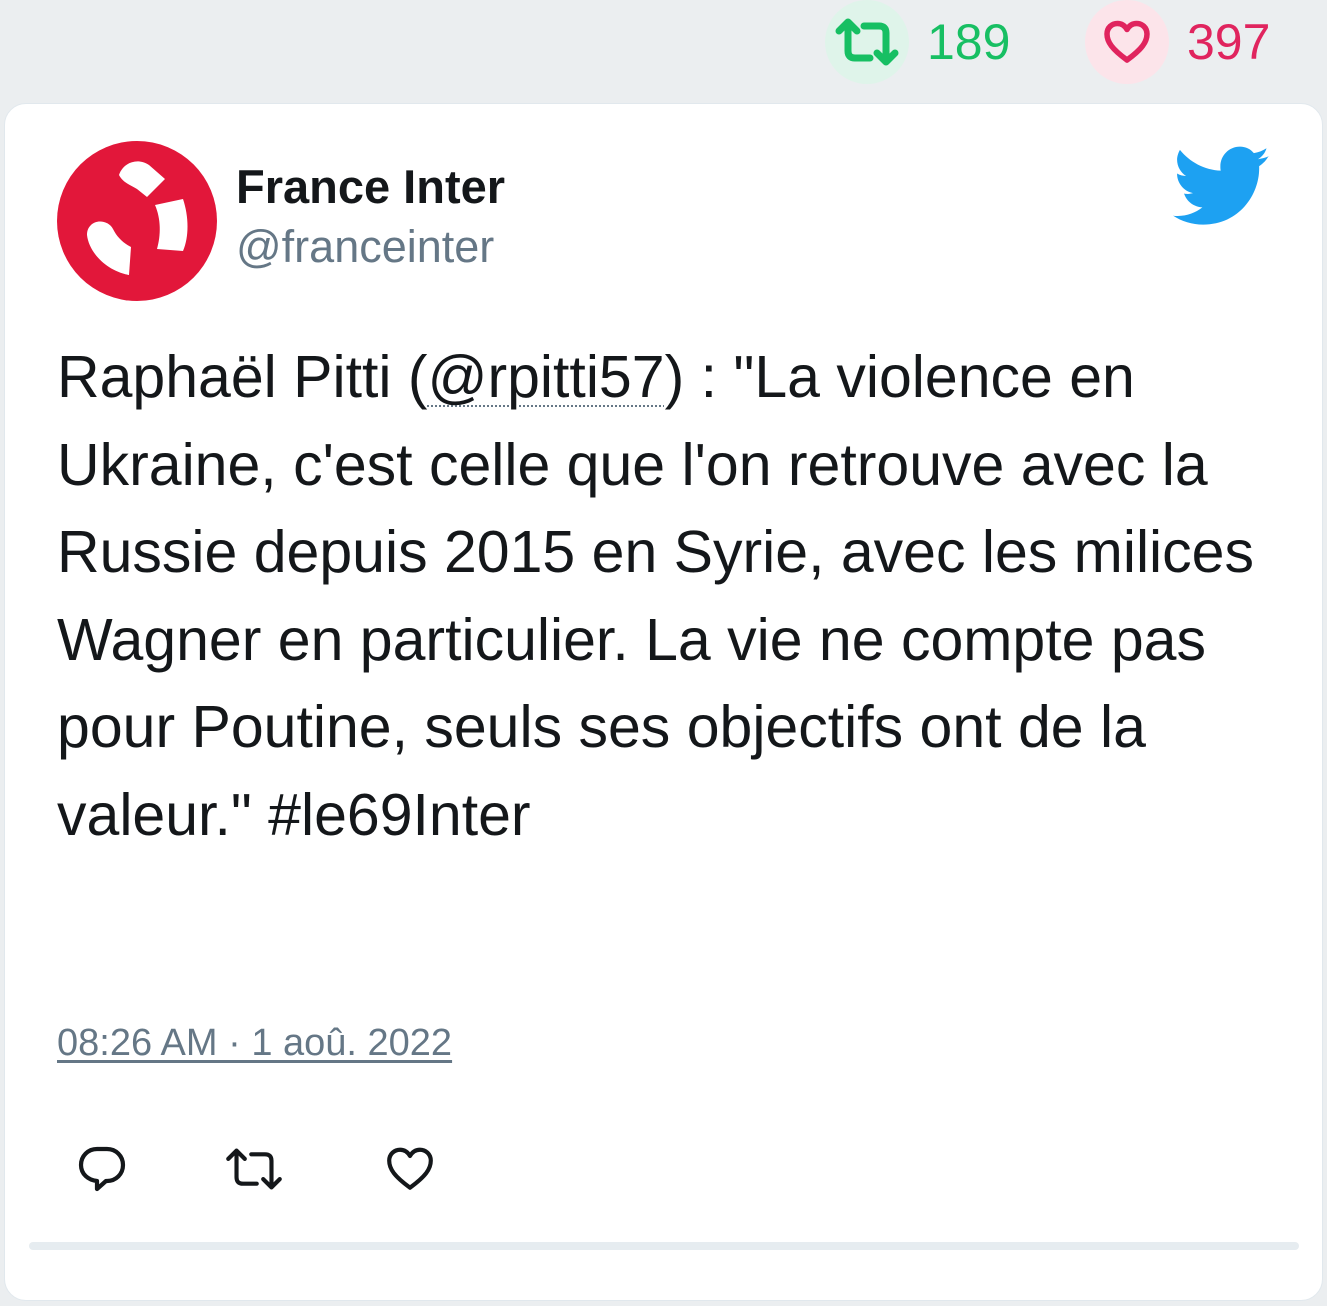 This screenshot has height=1306, width=1327. I want to click on like-button, so click(410, 1169).